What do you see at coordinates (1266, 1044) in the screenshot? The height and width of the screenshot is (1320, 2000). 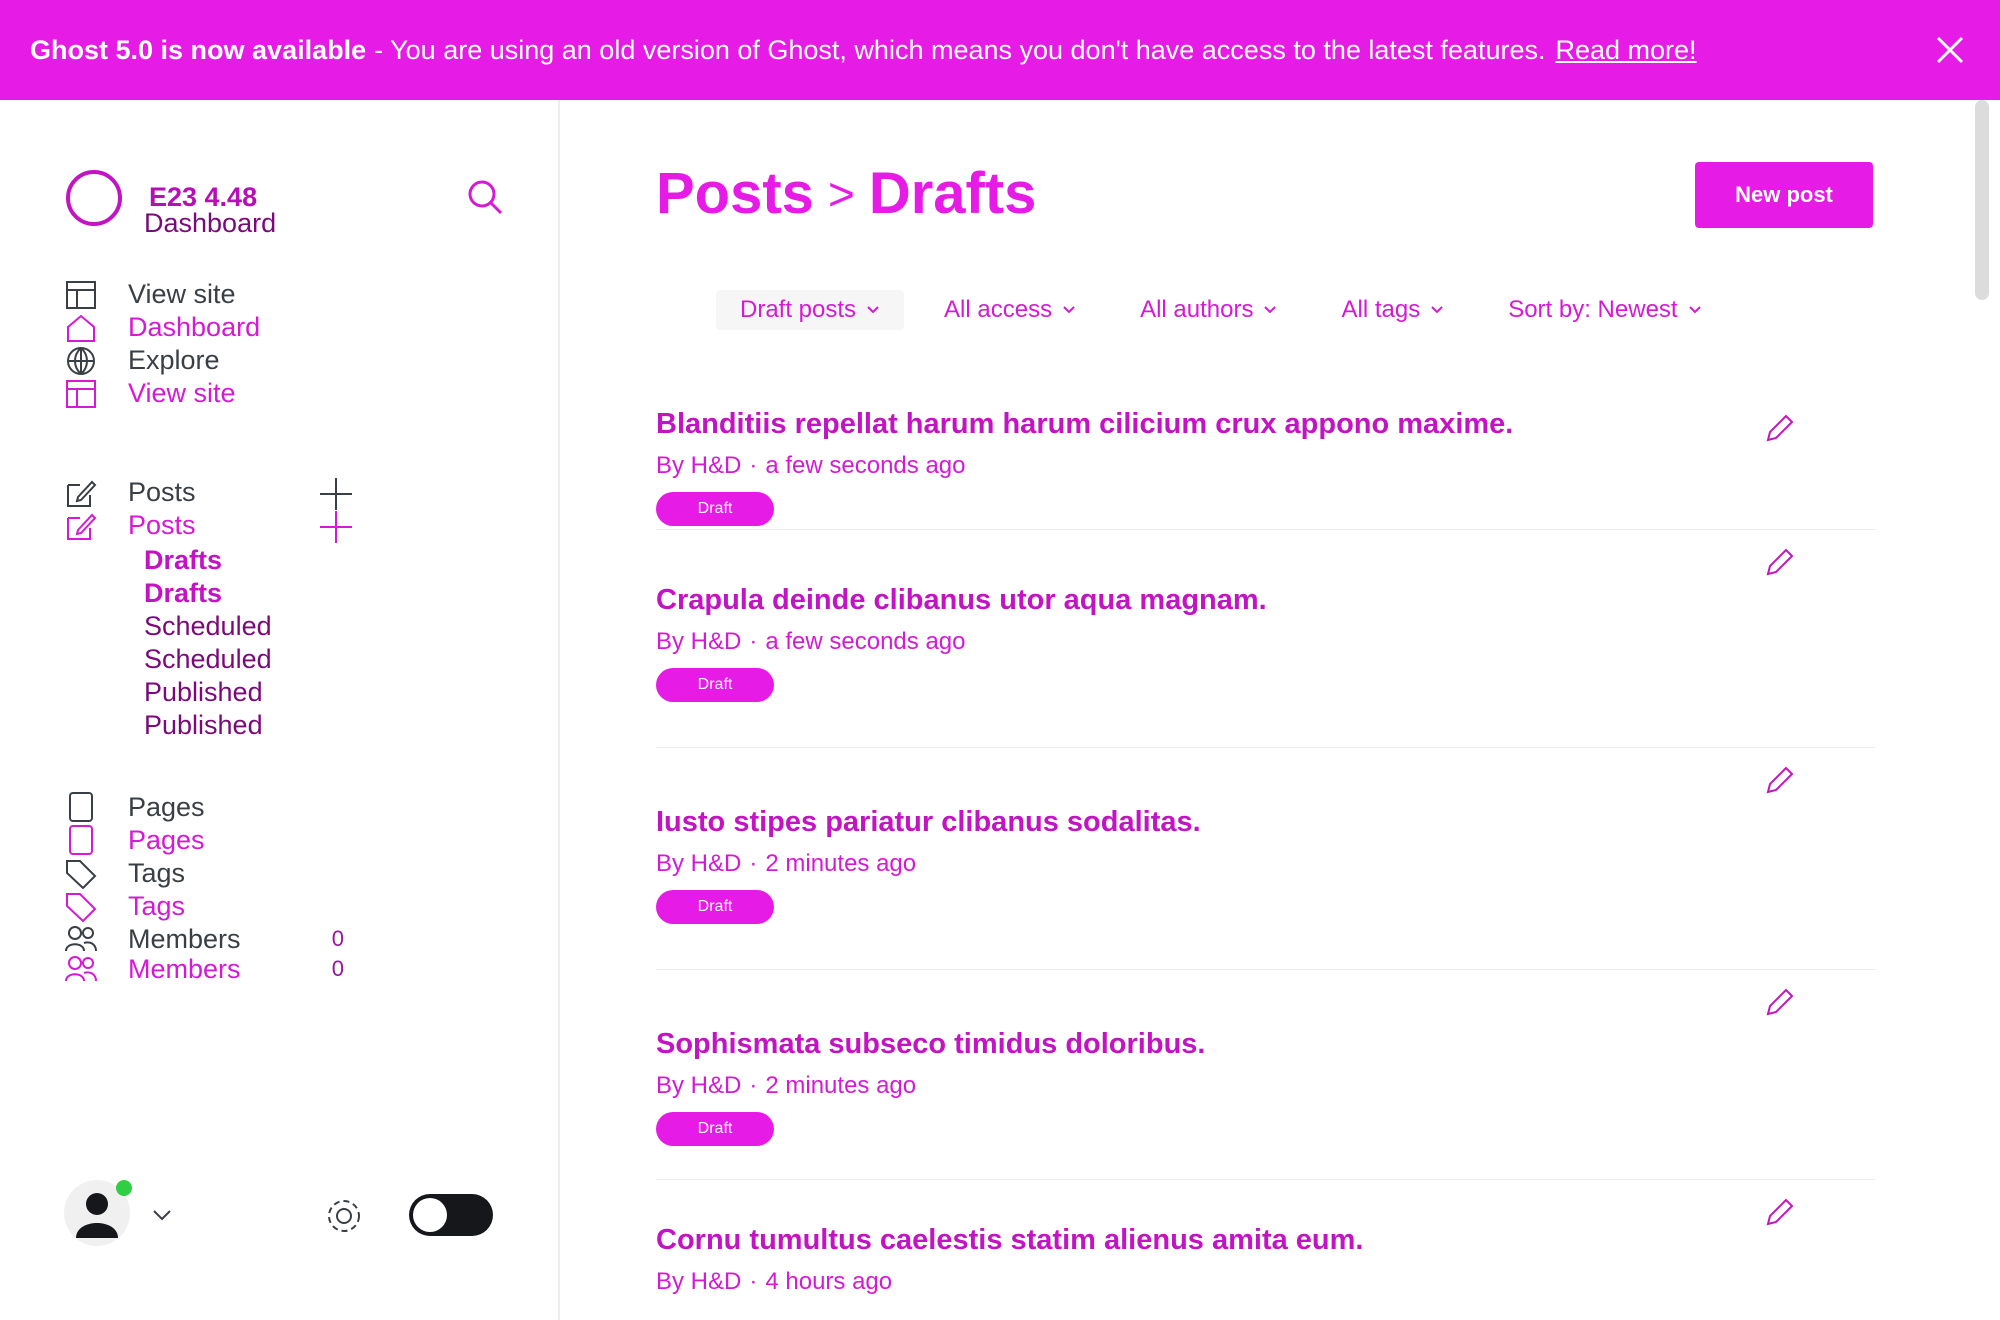 I see `post-title: Sophismata subseco timidus doloribus.` at bounding box center [1266, 1044].